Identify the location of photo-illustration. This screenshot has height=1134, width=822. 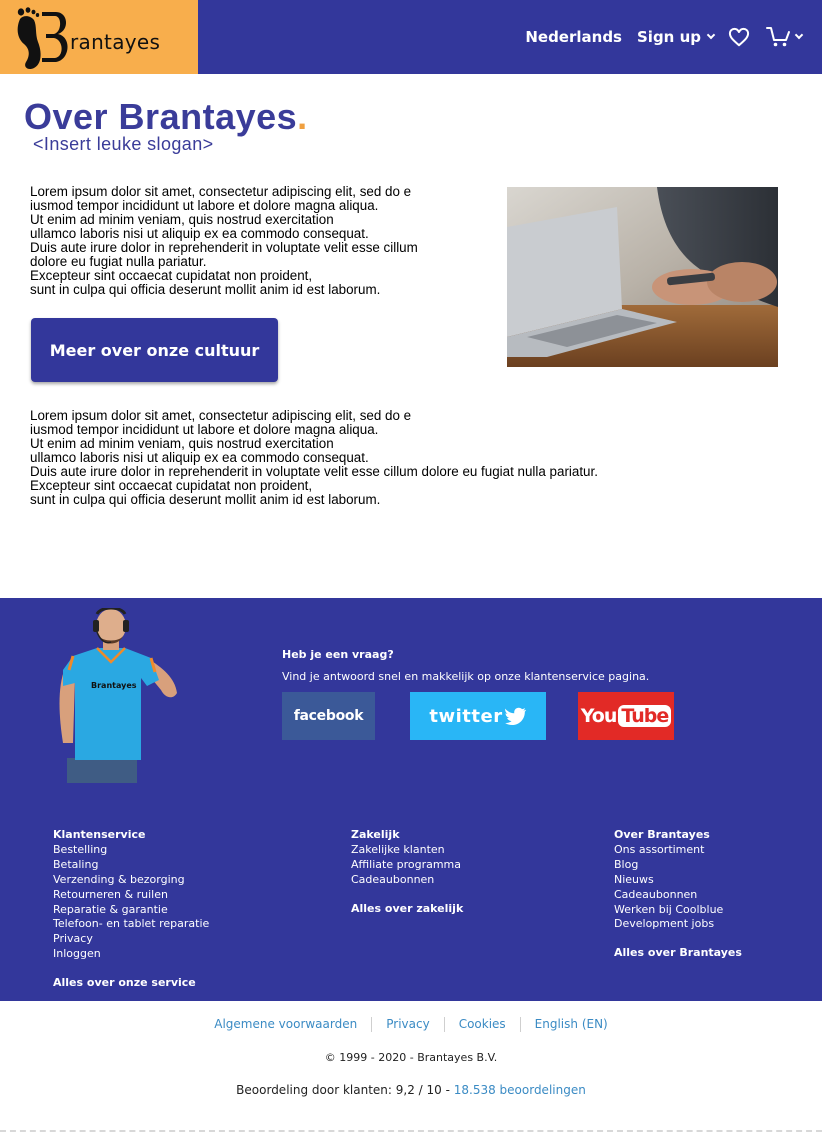
(642, 277).